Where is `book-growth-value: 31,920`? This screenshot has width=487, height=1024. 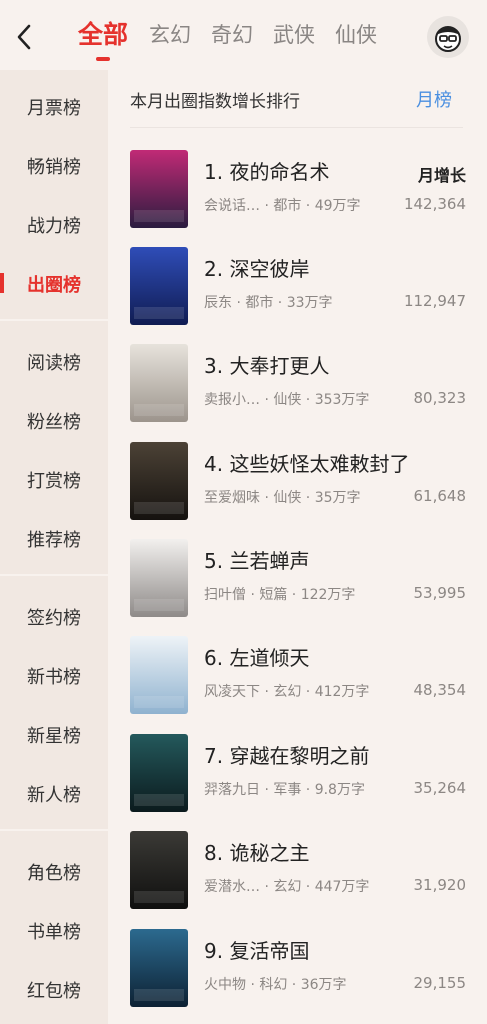
book-growth-value: 31,920 is located at coordinates (440, 885).